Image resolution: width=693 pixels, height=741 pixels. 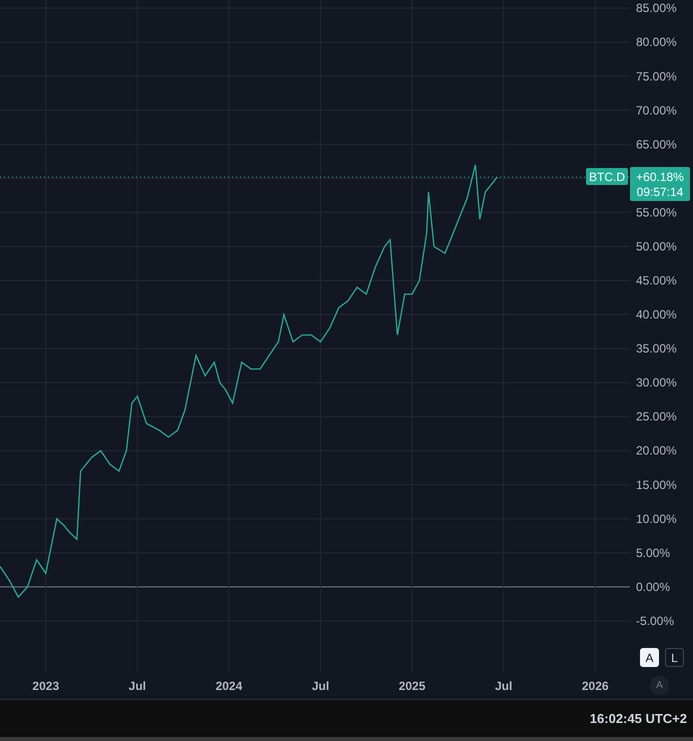 What do you see at coordinates (660, 177) in the screenshot?
I see `ref-line-label: +60.18%` at bounding box center [660, 177].